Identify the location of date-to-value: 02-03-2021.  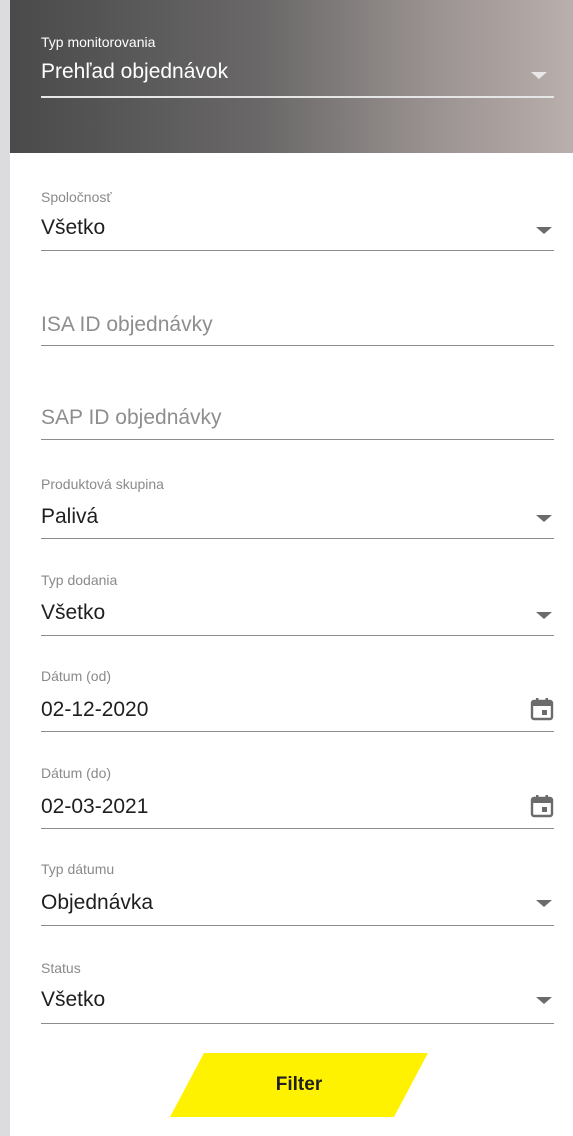
(94, 807).